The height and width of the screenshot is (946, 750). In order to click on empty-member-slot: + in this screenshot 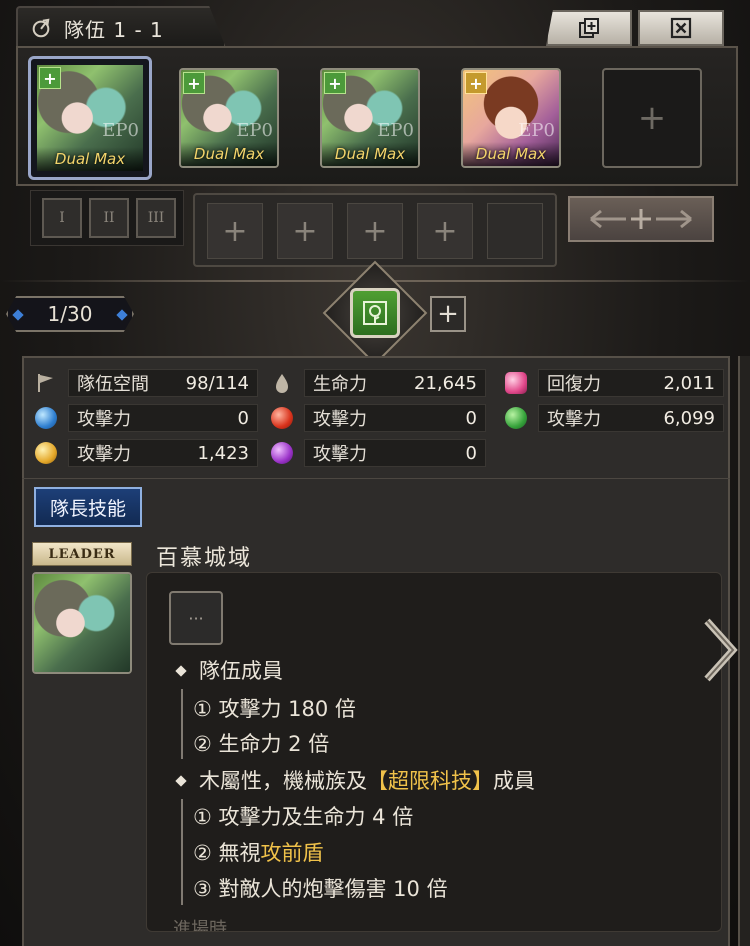, I will do `click(652, 118)`.